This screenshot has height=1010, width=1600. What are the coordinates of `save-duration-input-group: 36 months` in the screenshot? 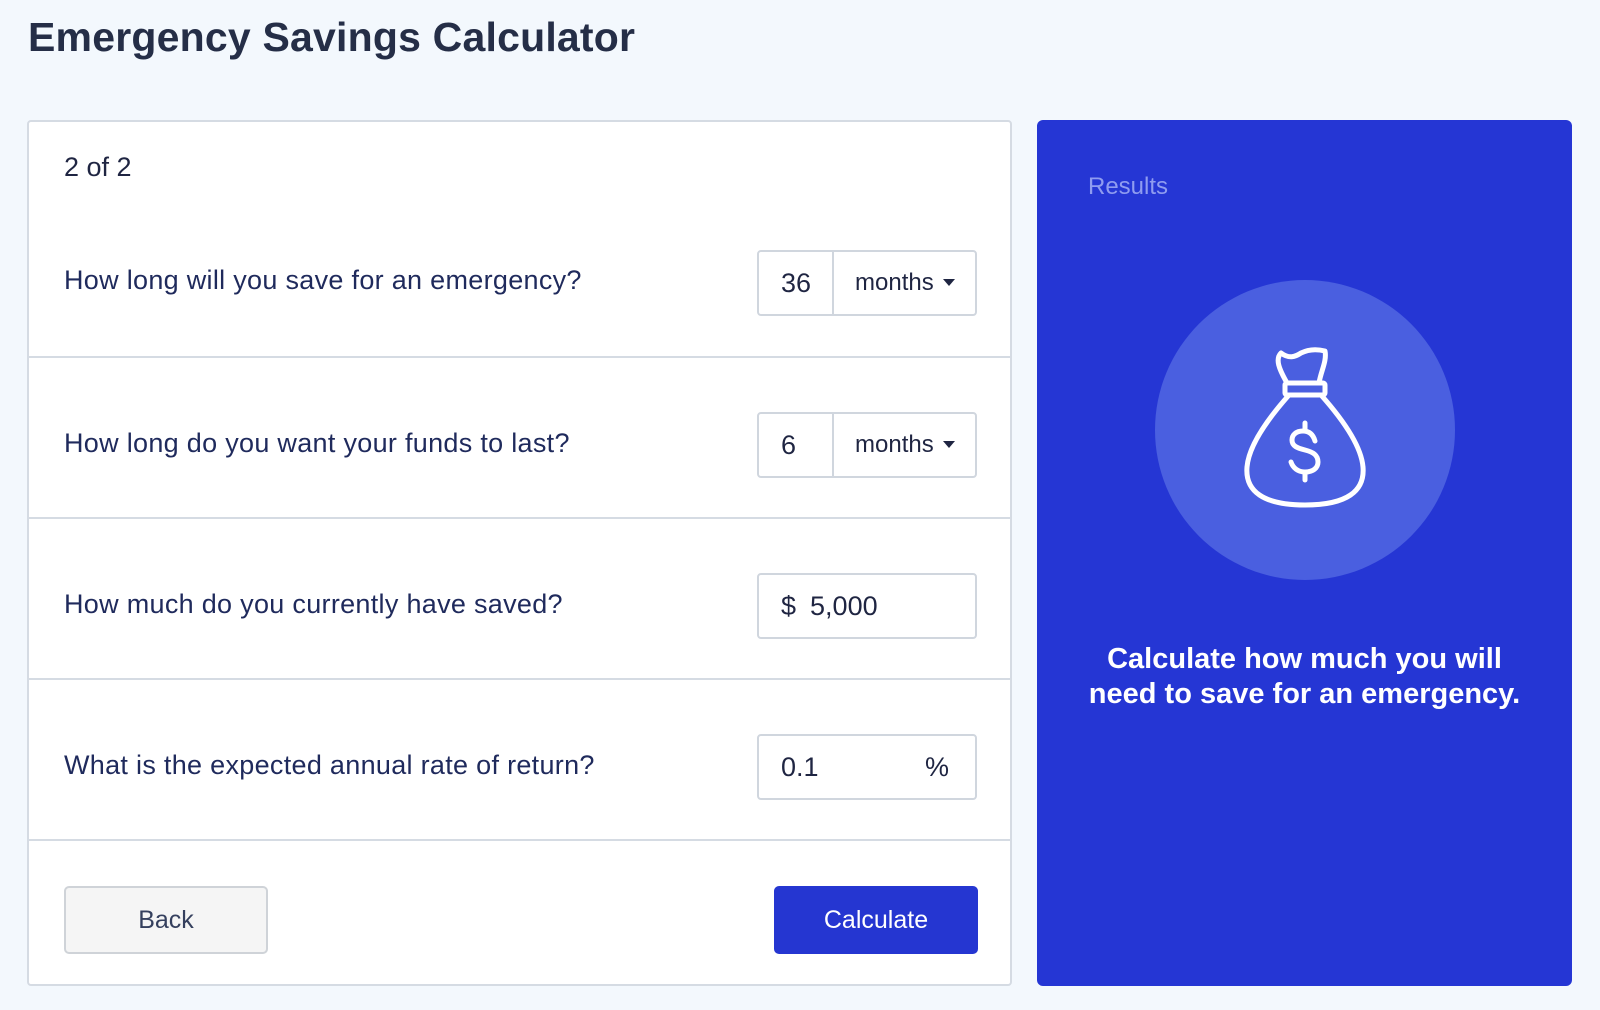 It's located at (867, 283).